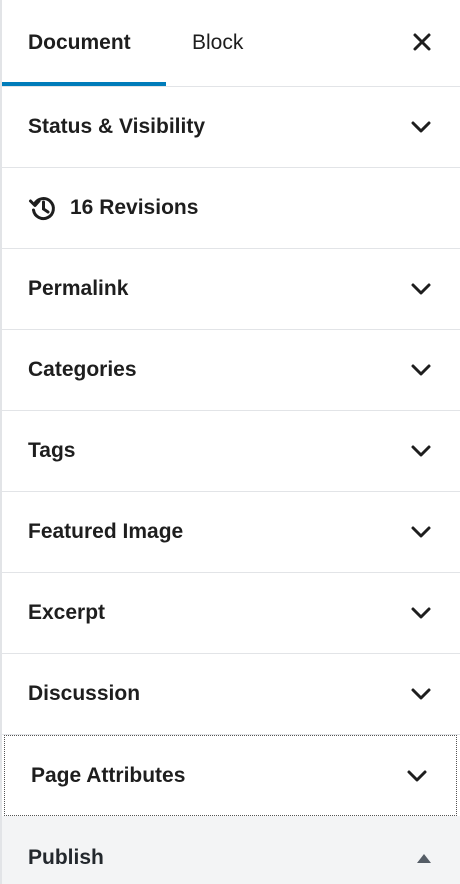 The height and width of the screenshot is (884, 460). What do you see at coordinates (42, 208) in the screenshot?
I see `history-icon` at bounding box center [42, 208].